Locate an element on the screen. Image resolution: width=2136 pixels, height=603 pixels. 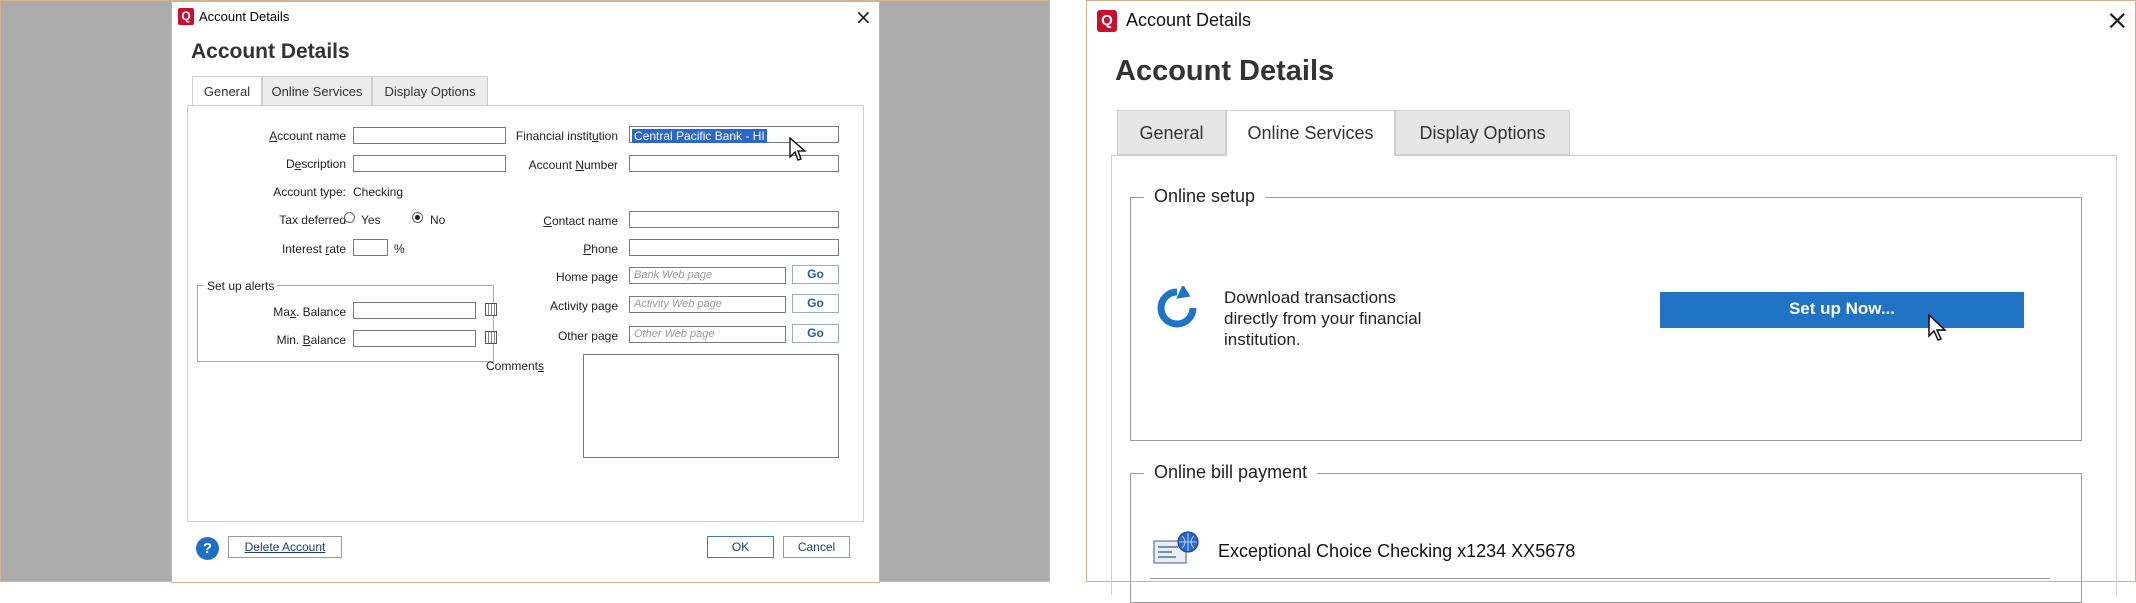
active-tab-join is located at coordinates (1310, 155).